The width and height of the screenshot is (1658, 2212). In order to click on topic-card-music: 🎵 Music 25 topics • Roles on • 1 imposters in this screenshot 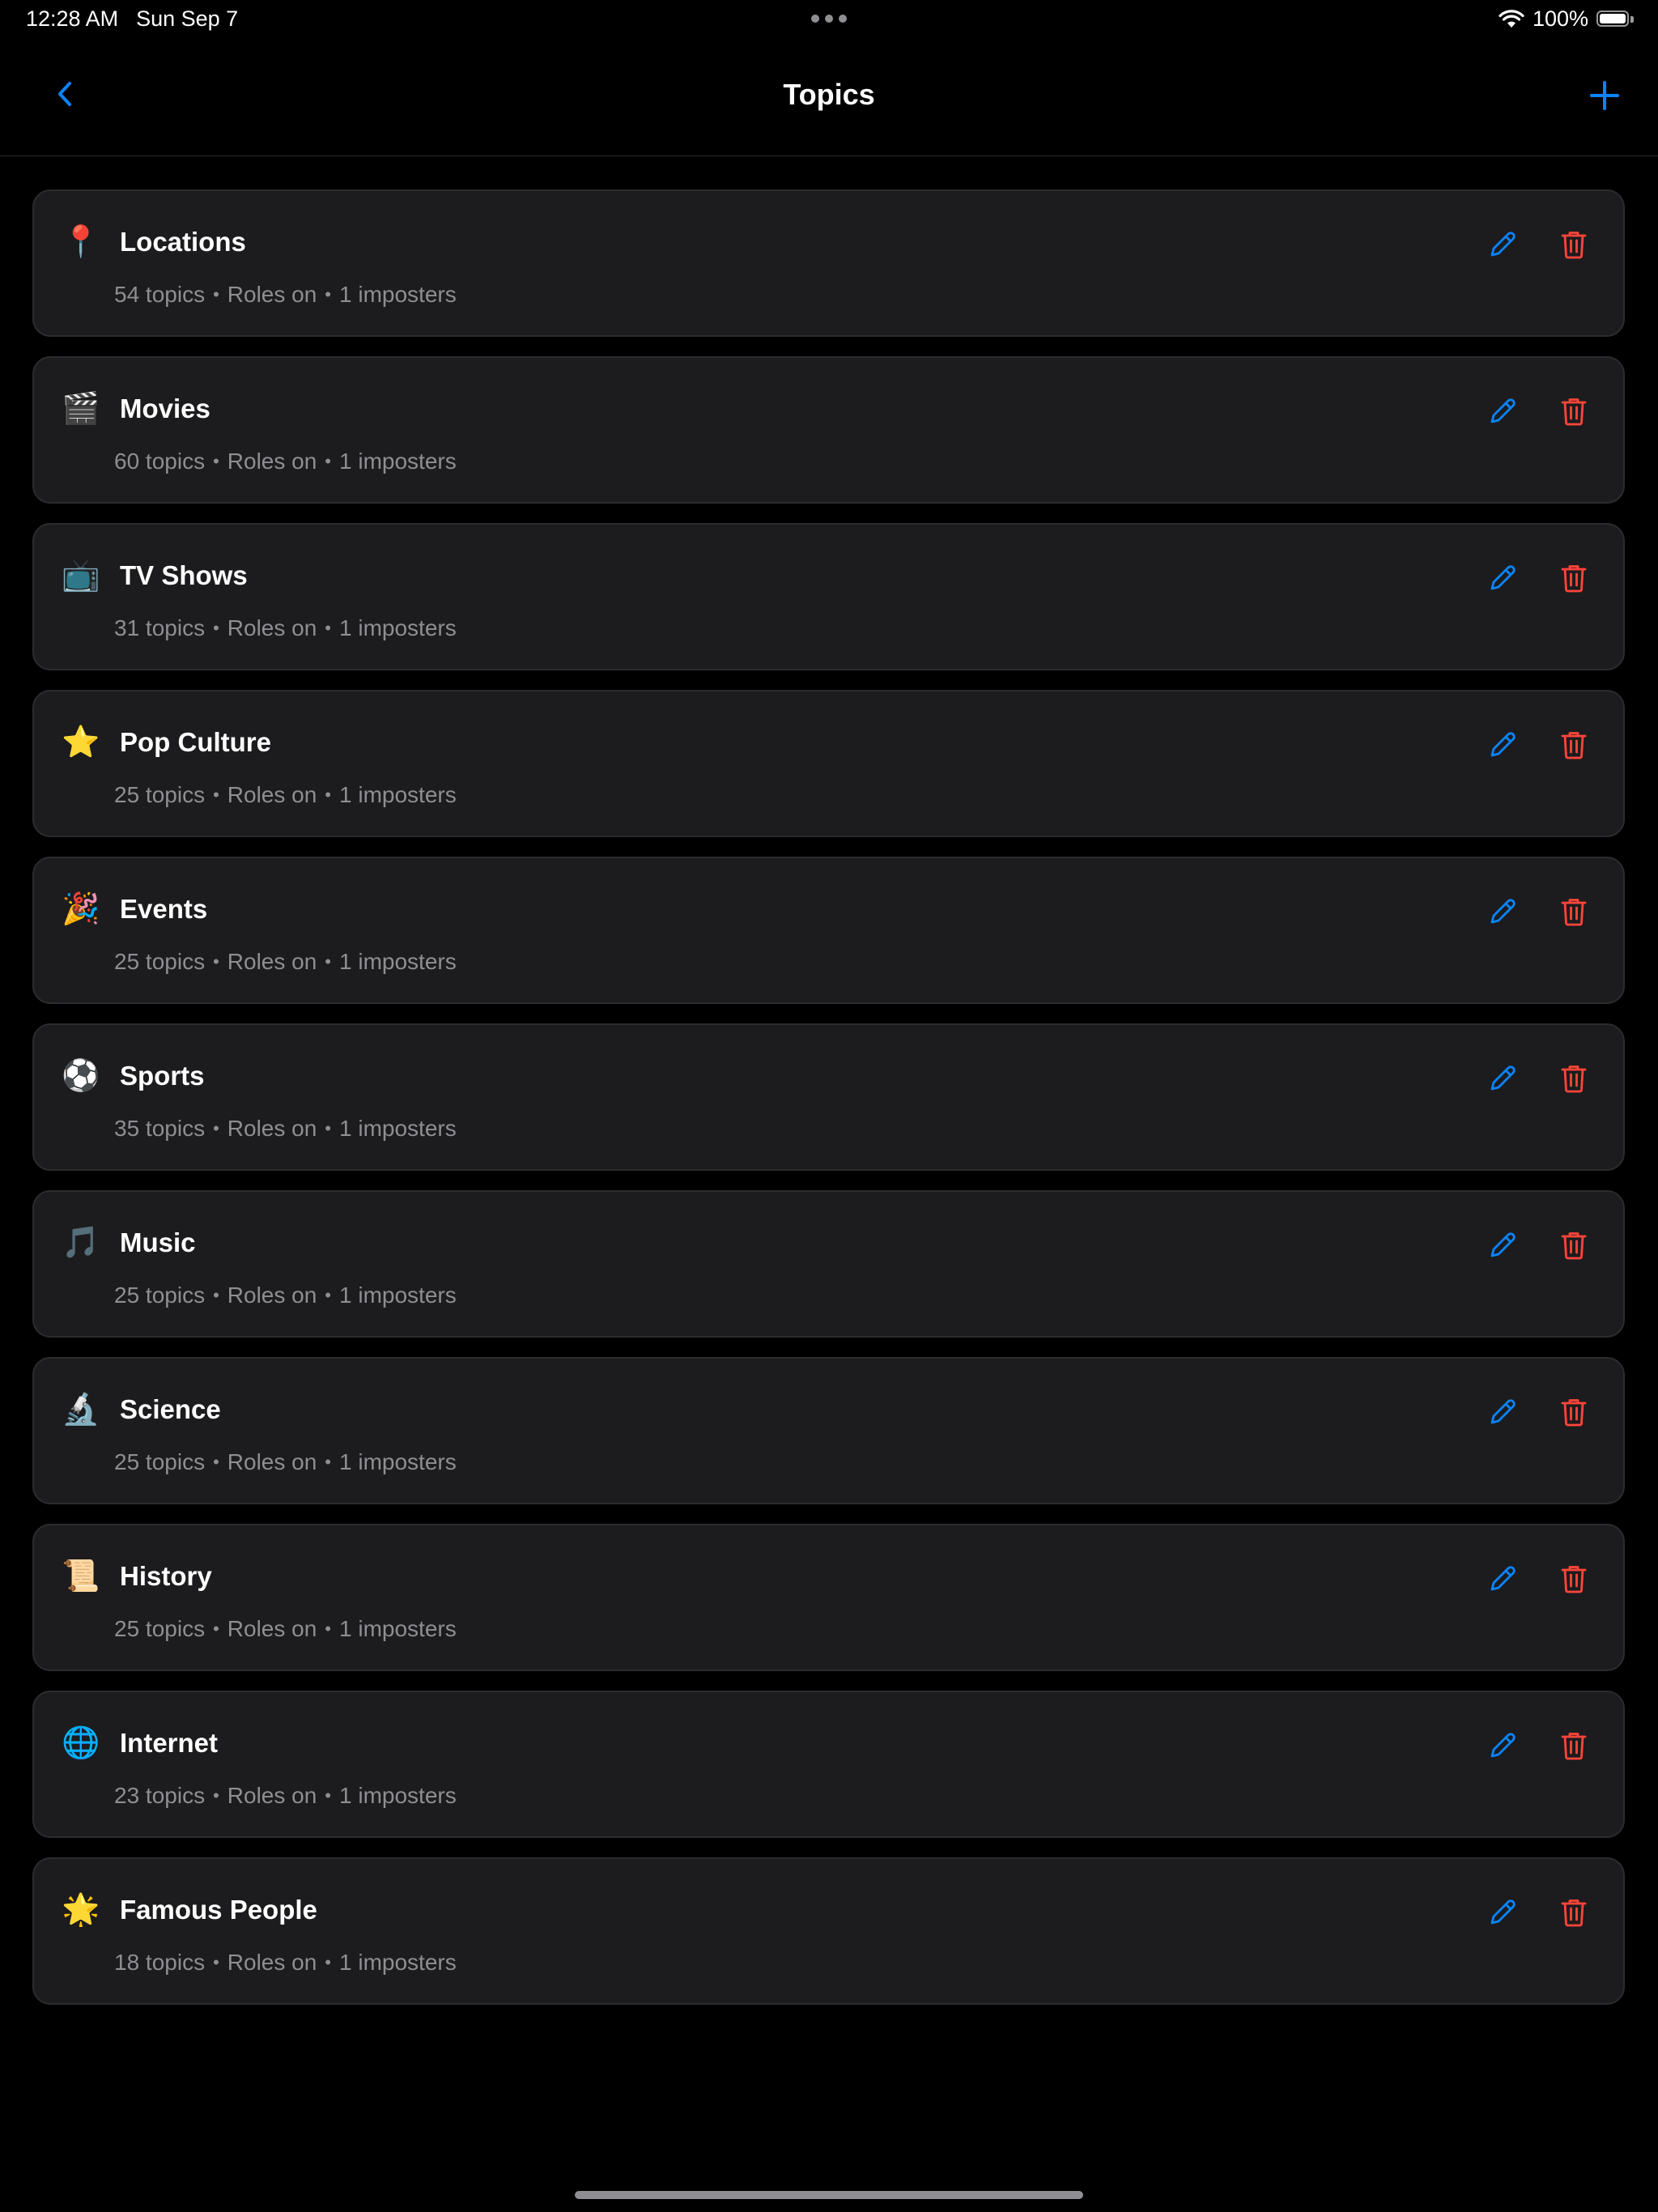, I will do `click(828, 1264)`.